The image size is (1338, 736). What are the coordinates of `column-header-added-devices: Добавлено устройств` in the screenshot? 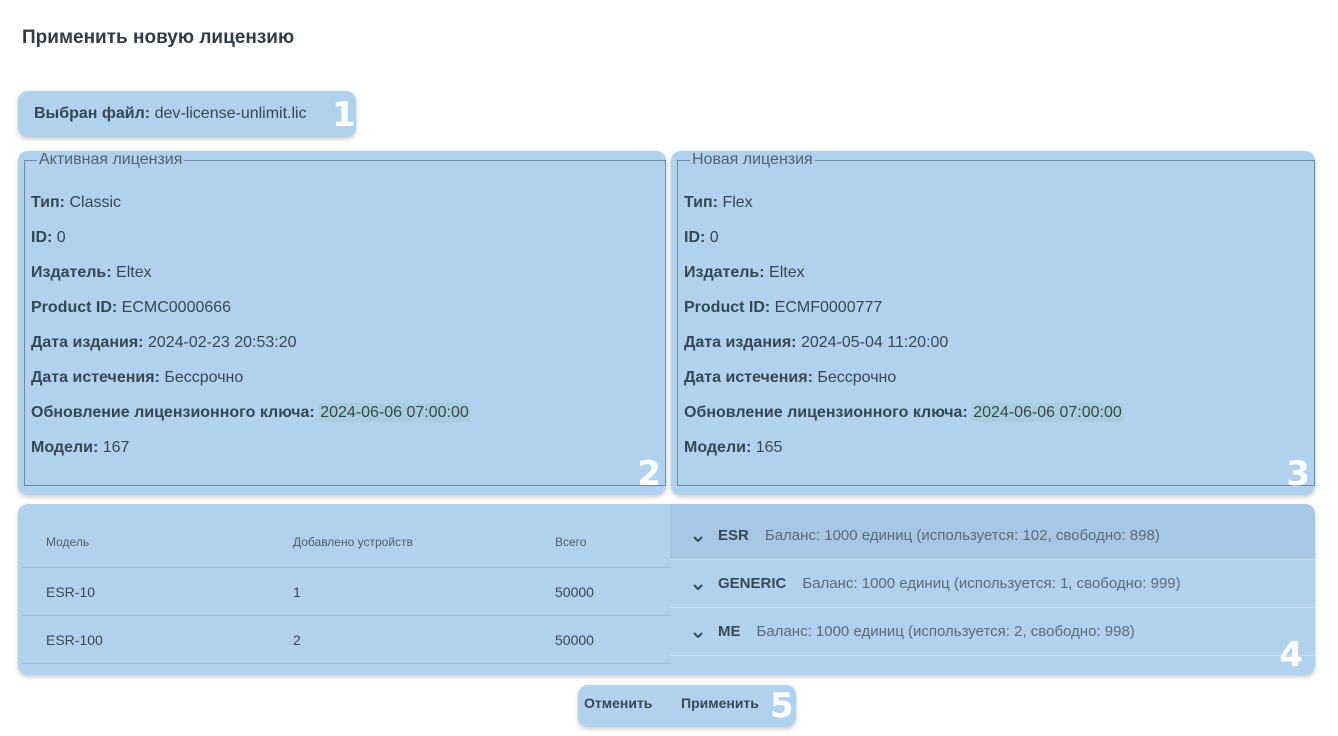 It's located at (424, 542).